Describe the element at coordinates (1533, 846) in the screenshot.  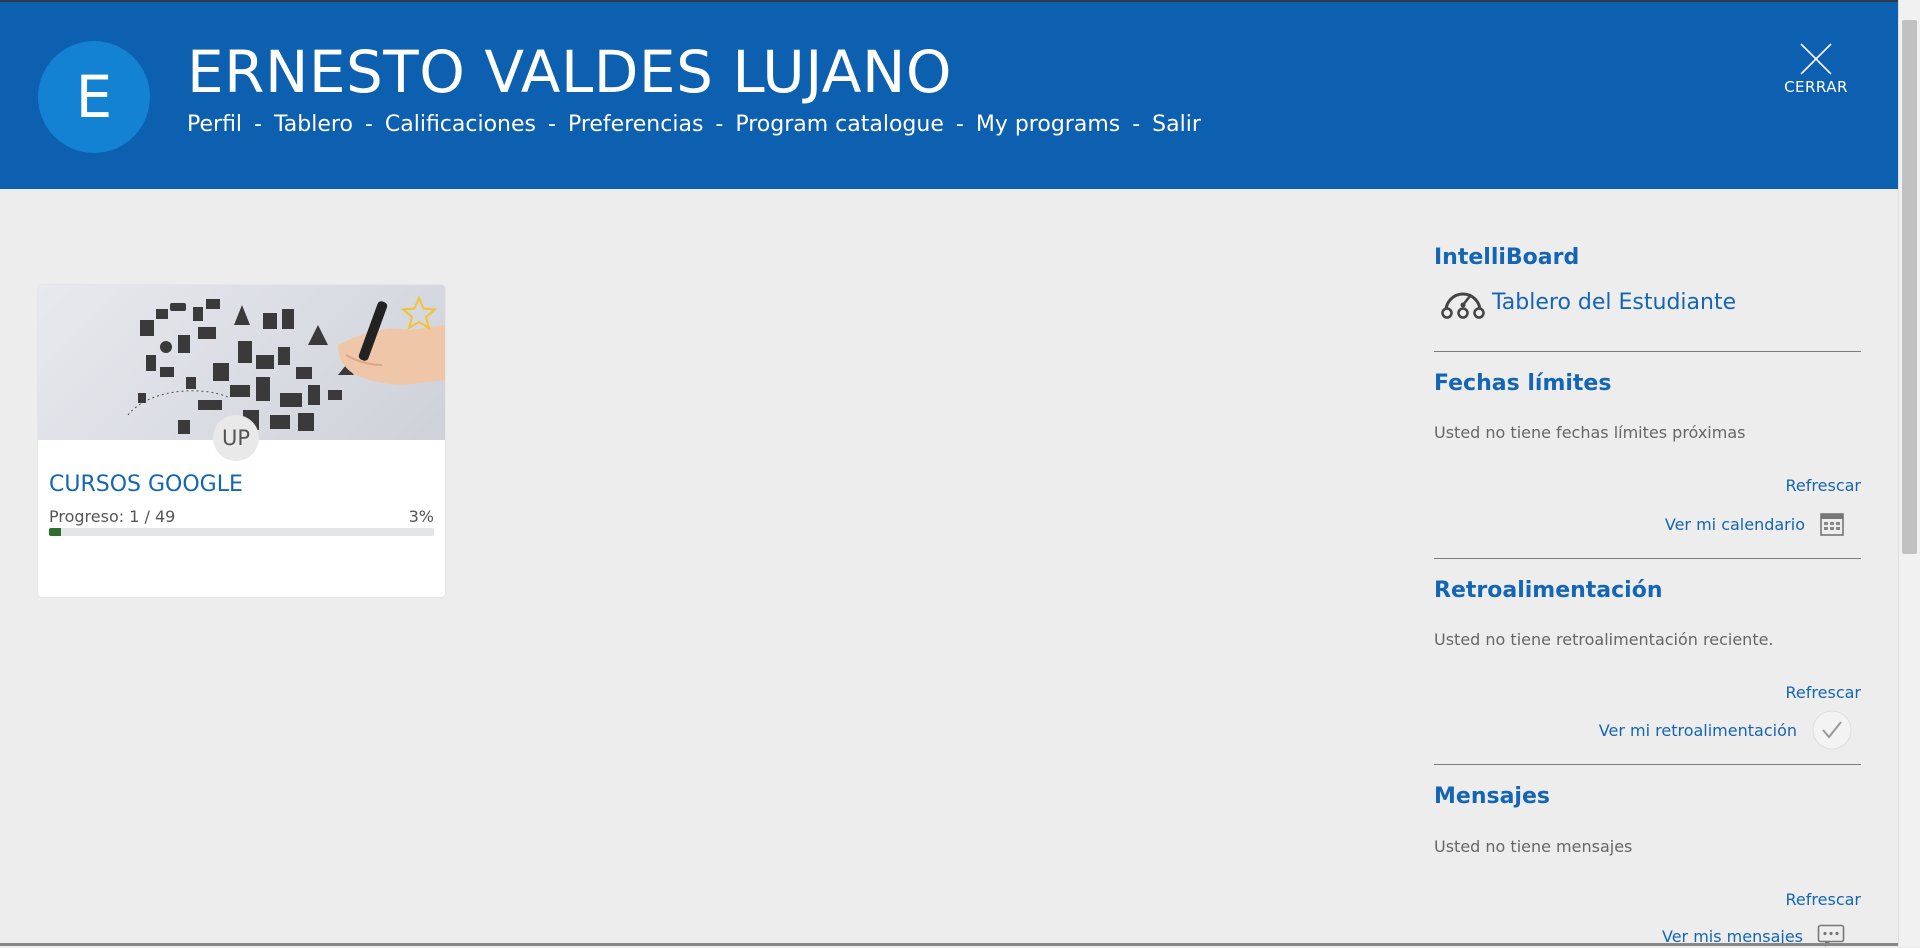
I see `messages-text: Usted no tiene mensajes` at that location.